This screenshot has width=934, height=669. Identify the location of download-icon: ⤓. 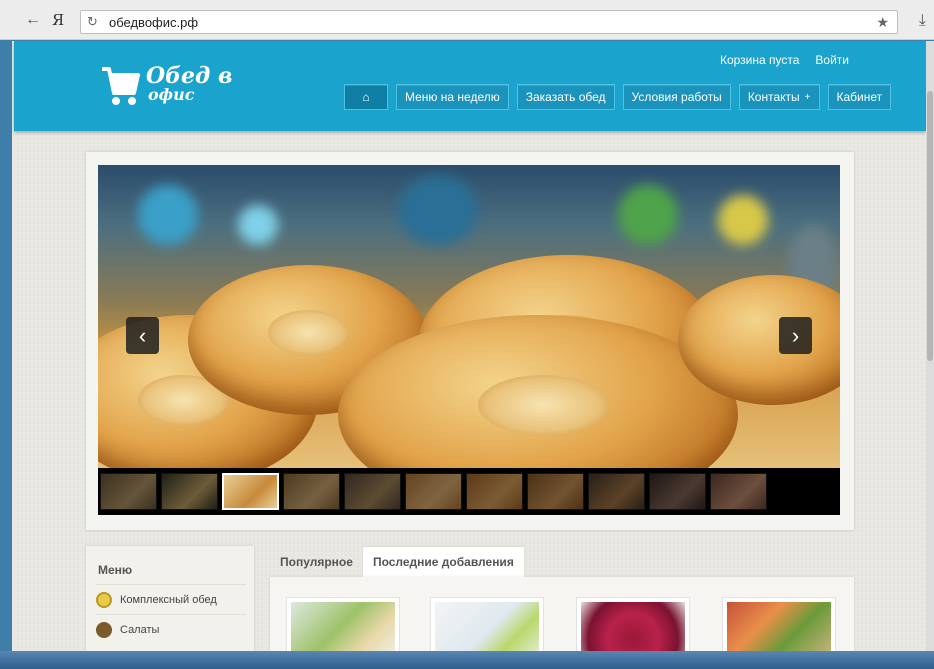
(922, 21).